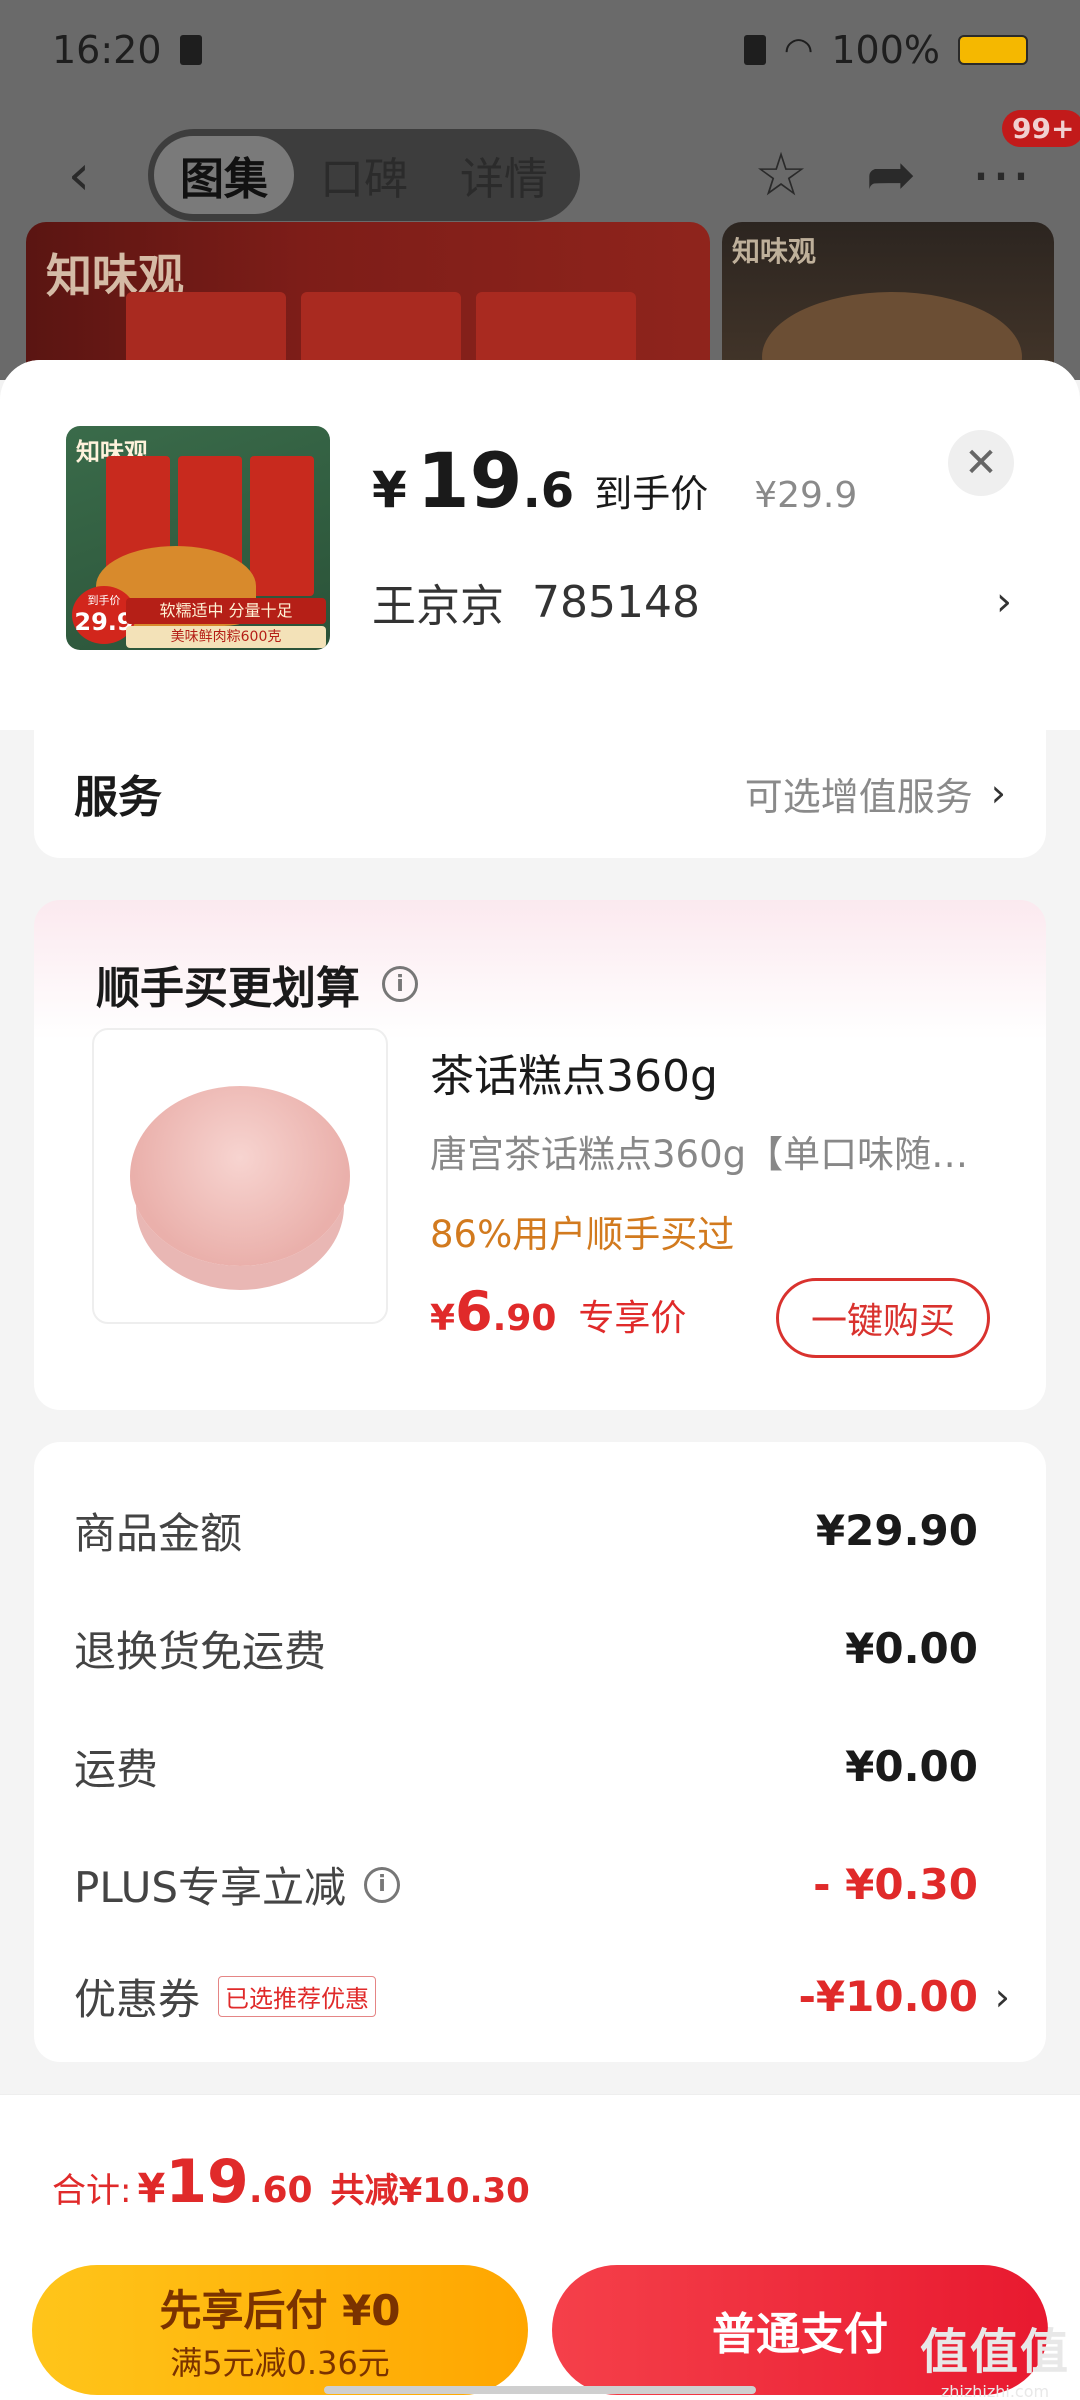  What do you see at coordinates (297, 1996) in the screenshot?
I see `coupon-tag: 已选推荐优惠` at bounding box center [297, 1996].